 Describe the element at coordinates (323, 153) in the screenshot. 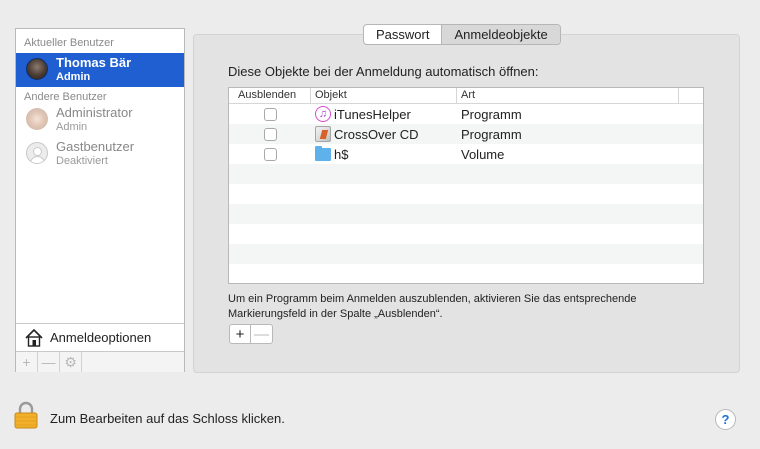

I see `folder-icon` at that location.